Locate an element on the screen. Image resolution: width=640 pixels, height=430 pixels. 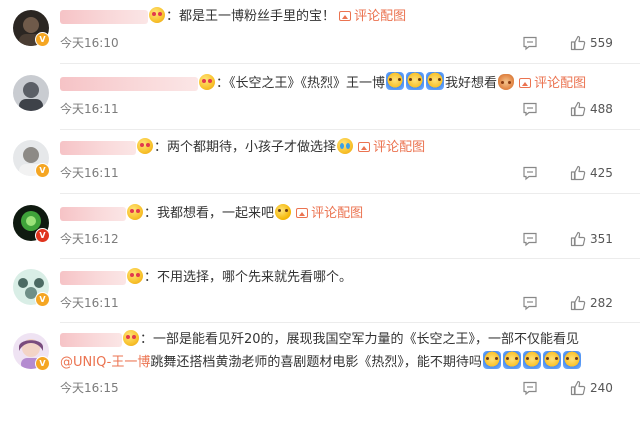
comment-content: ：《长空之王》《热烈》王一博 is located at coordinates (301, 83).